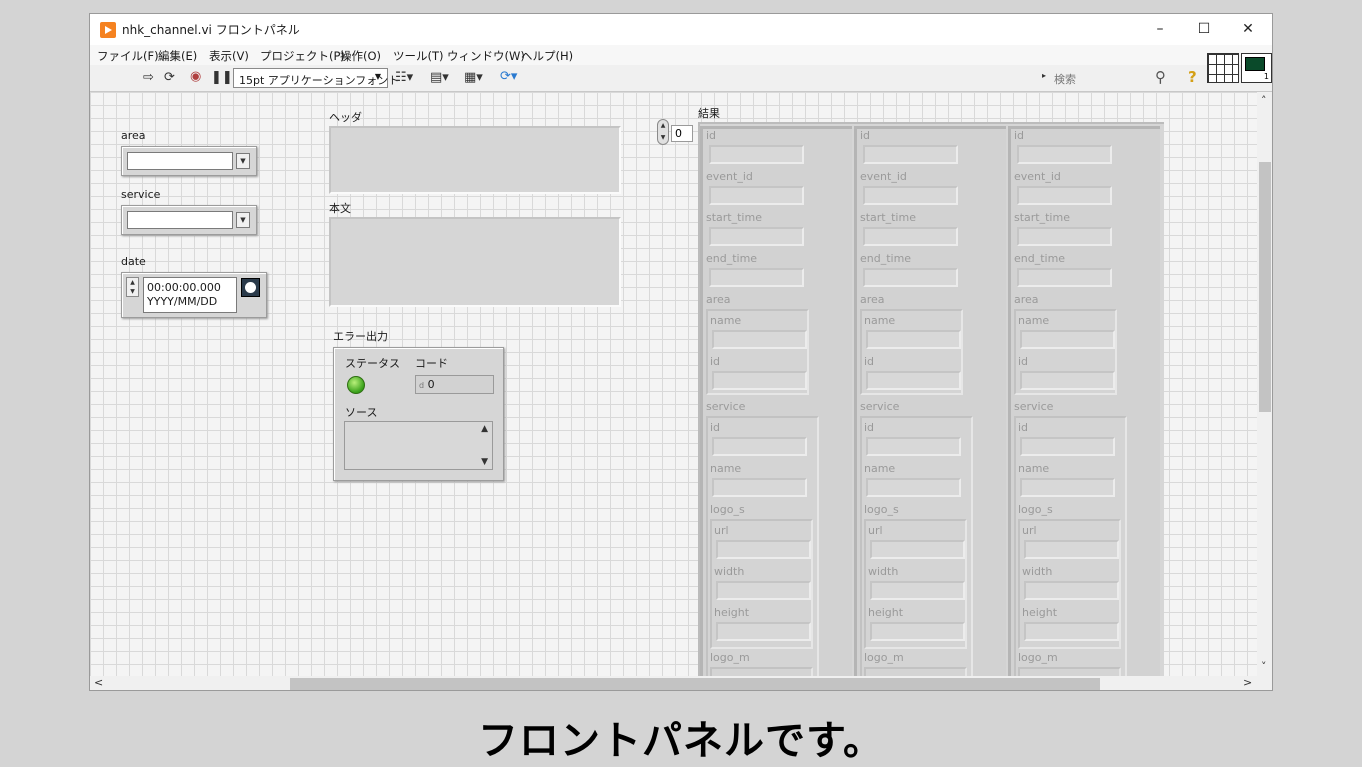 Image resolution: width=1362 pixels, height=767 pixels. I want to click on vi-icon: 1, so click(1256, 68).